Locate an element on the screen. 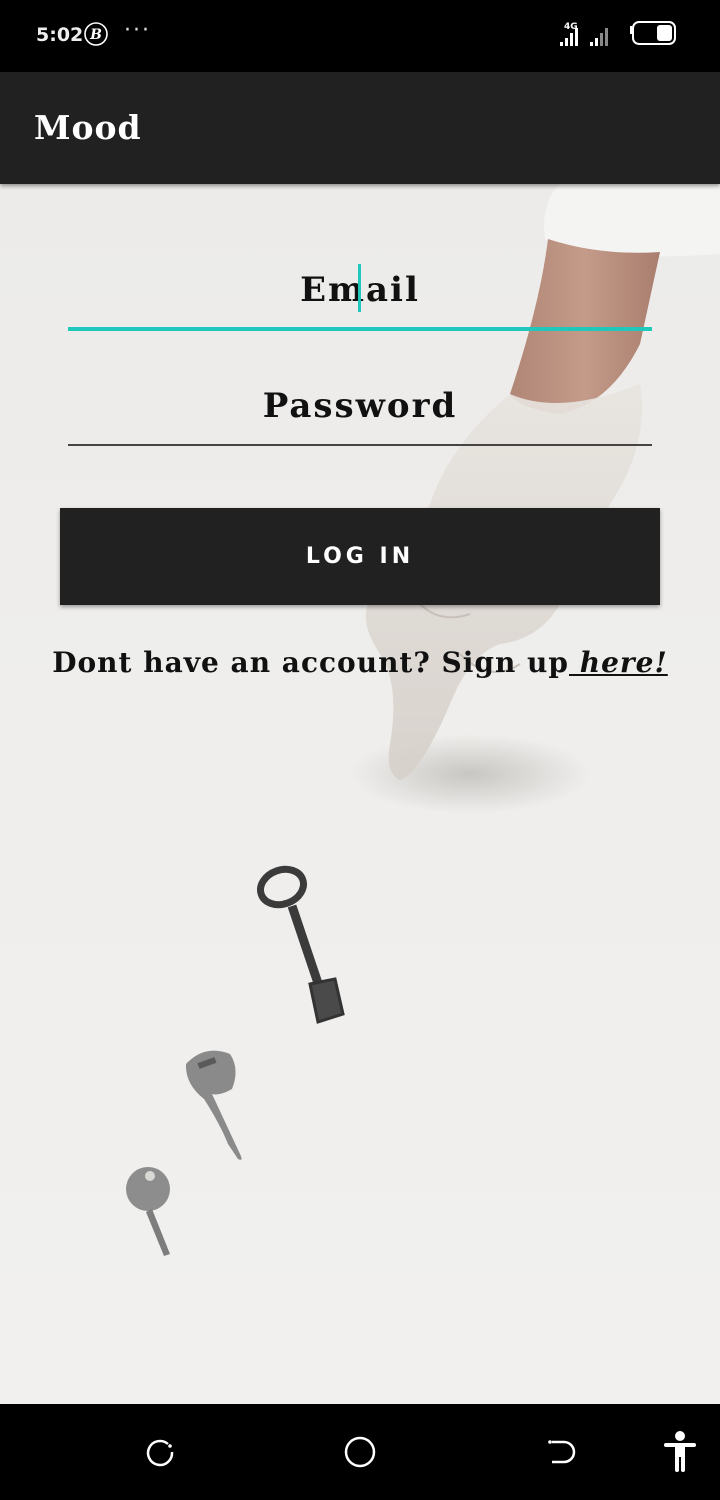  status-icons: 4G is located at coordinates (618, 33).